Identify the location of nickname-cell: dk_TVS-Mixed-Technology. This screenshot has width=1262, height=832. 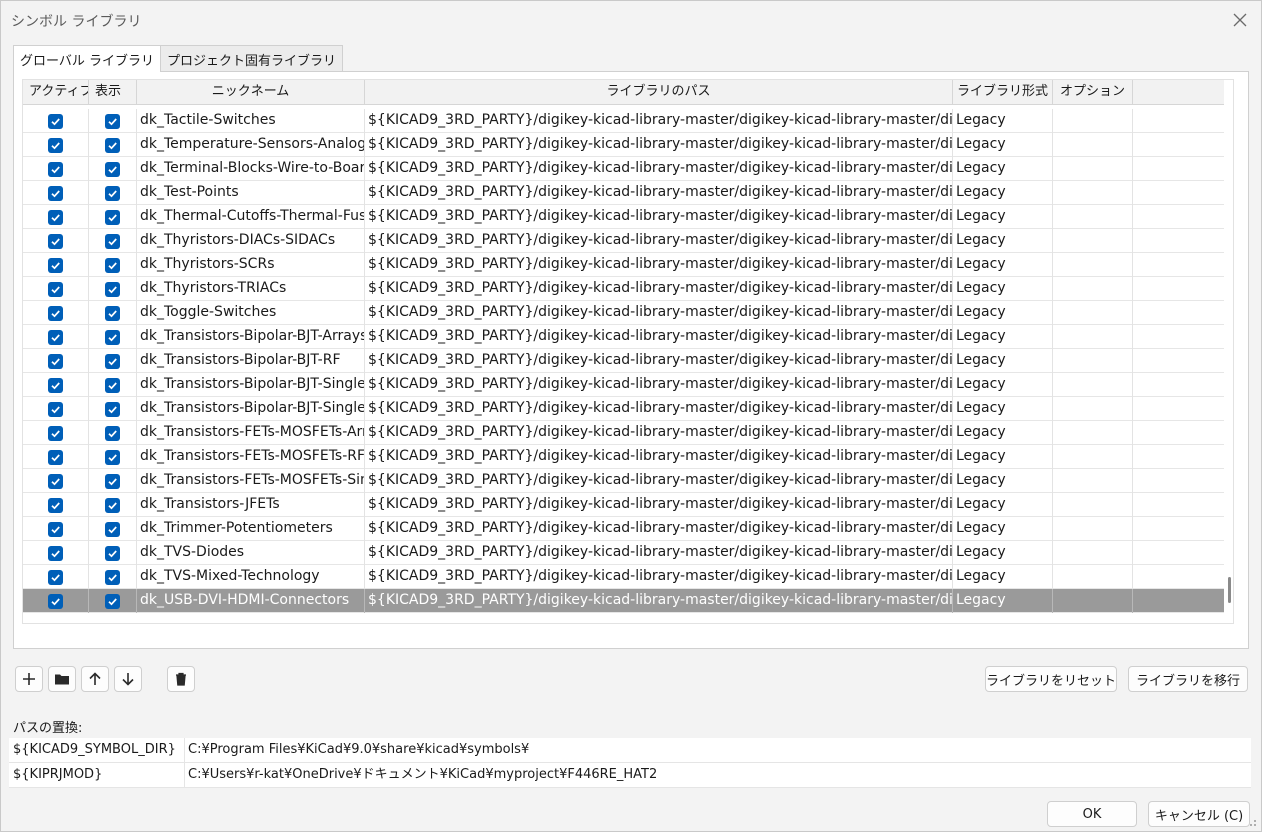
(251, 577).